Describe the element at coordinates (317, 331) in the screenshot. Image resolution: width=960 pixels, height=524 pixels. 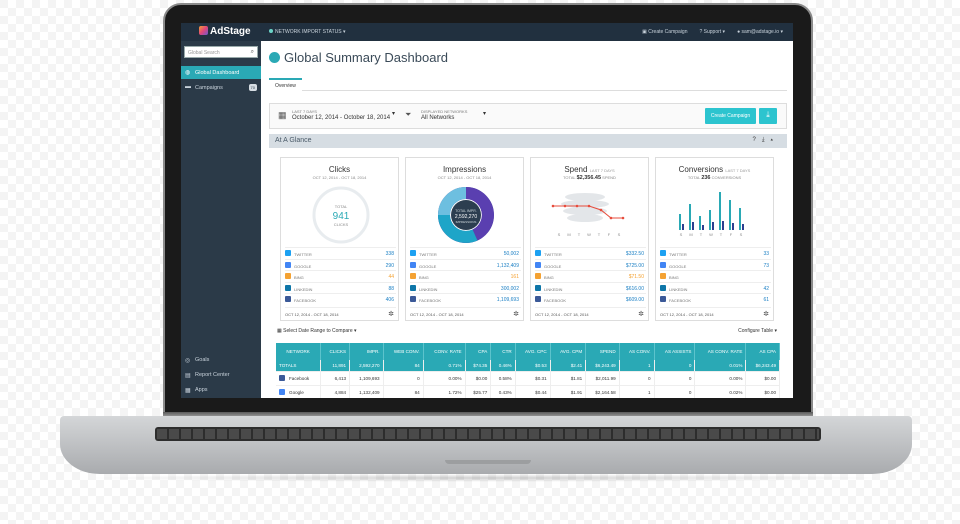
I see `compare-date-range-button: ▦ Select Date Range to Compare ▾` at that location.